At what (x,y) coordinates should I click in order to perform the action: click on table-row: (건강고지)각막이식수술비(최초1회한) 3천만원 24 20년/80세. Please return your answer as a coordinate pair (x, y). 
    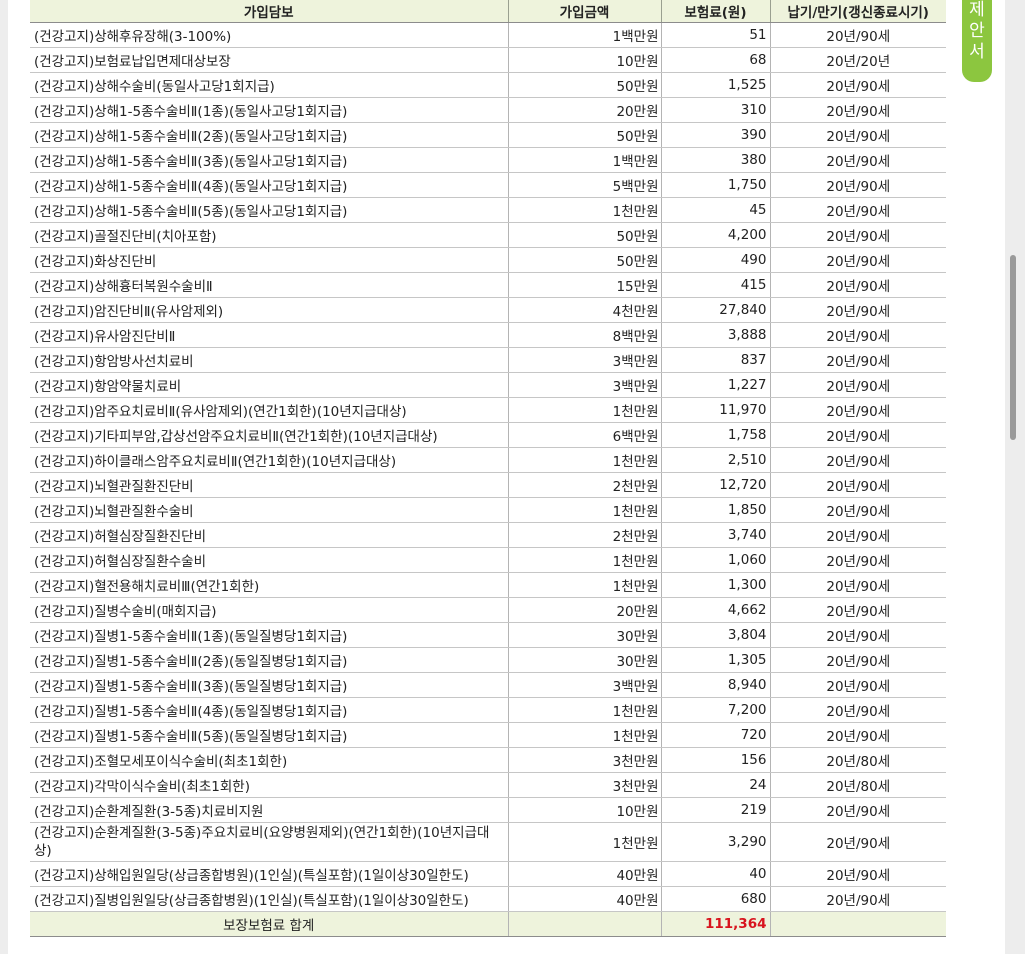
    Looking at the image, I should click on (488, 785).